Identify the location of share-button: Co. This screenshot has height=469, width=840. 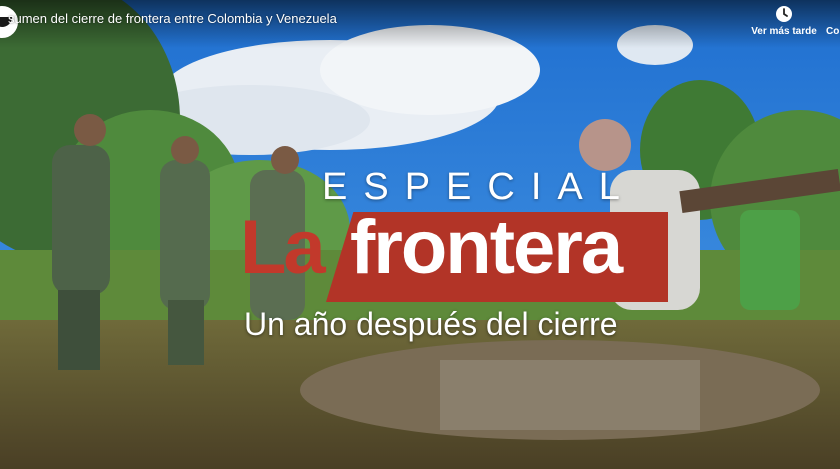
(833, 20).